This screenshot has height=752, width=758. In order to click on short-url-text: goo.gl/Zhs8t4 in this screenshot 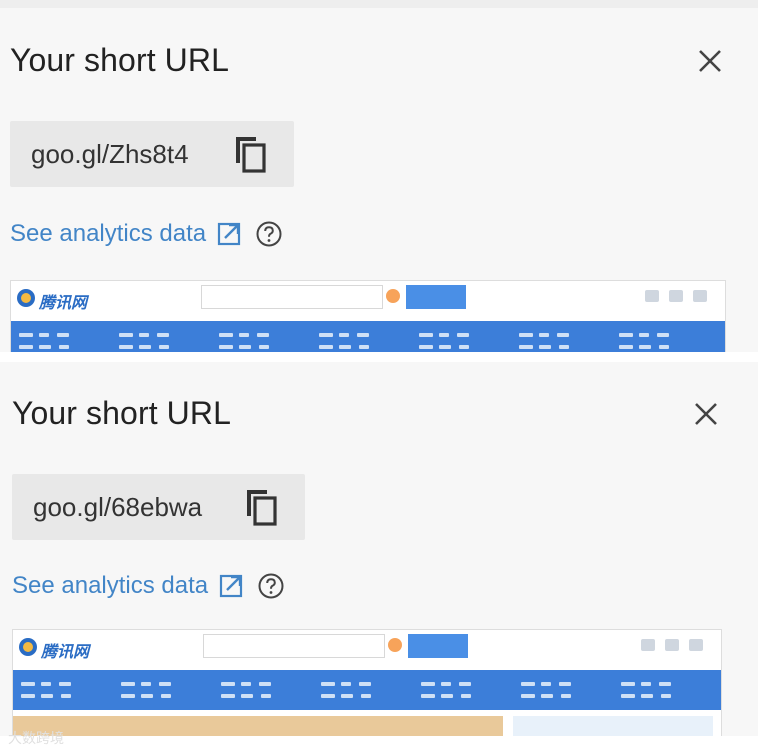, I will do `click(110, 154)`.